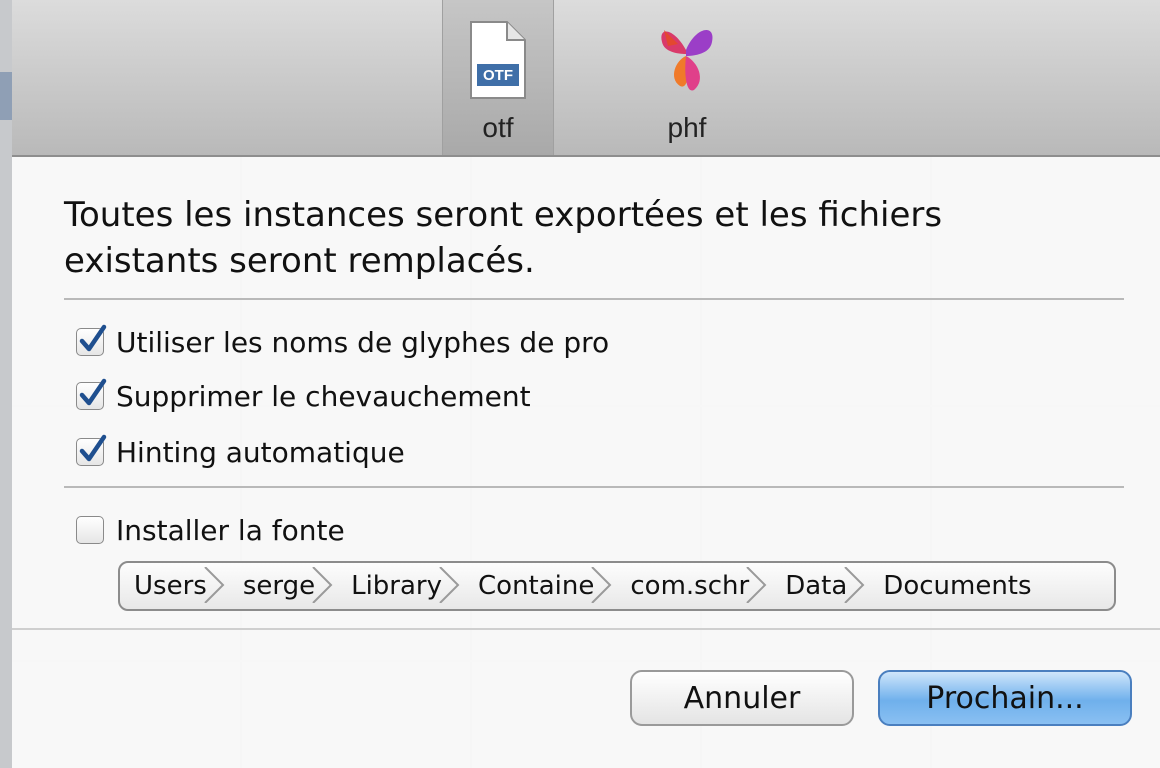  I want to click on path-segment: Data, so click(820, 586).